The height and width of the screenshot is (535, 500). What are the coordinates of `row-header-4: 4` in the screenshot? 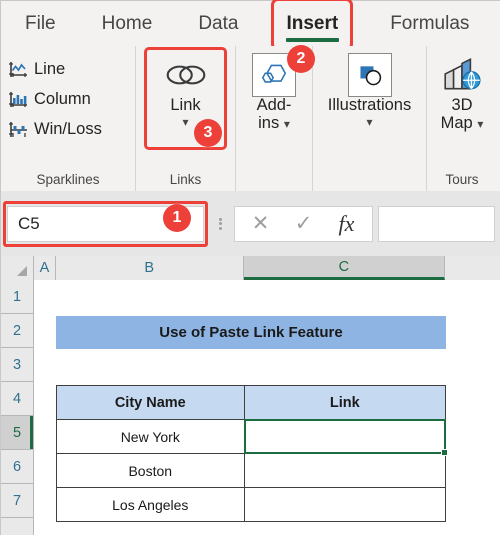 It's located at (17, 399).